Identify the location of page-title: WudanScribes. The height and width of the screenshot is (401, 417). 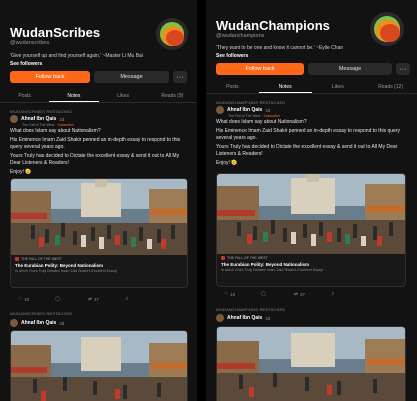
(55, 32).